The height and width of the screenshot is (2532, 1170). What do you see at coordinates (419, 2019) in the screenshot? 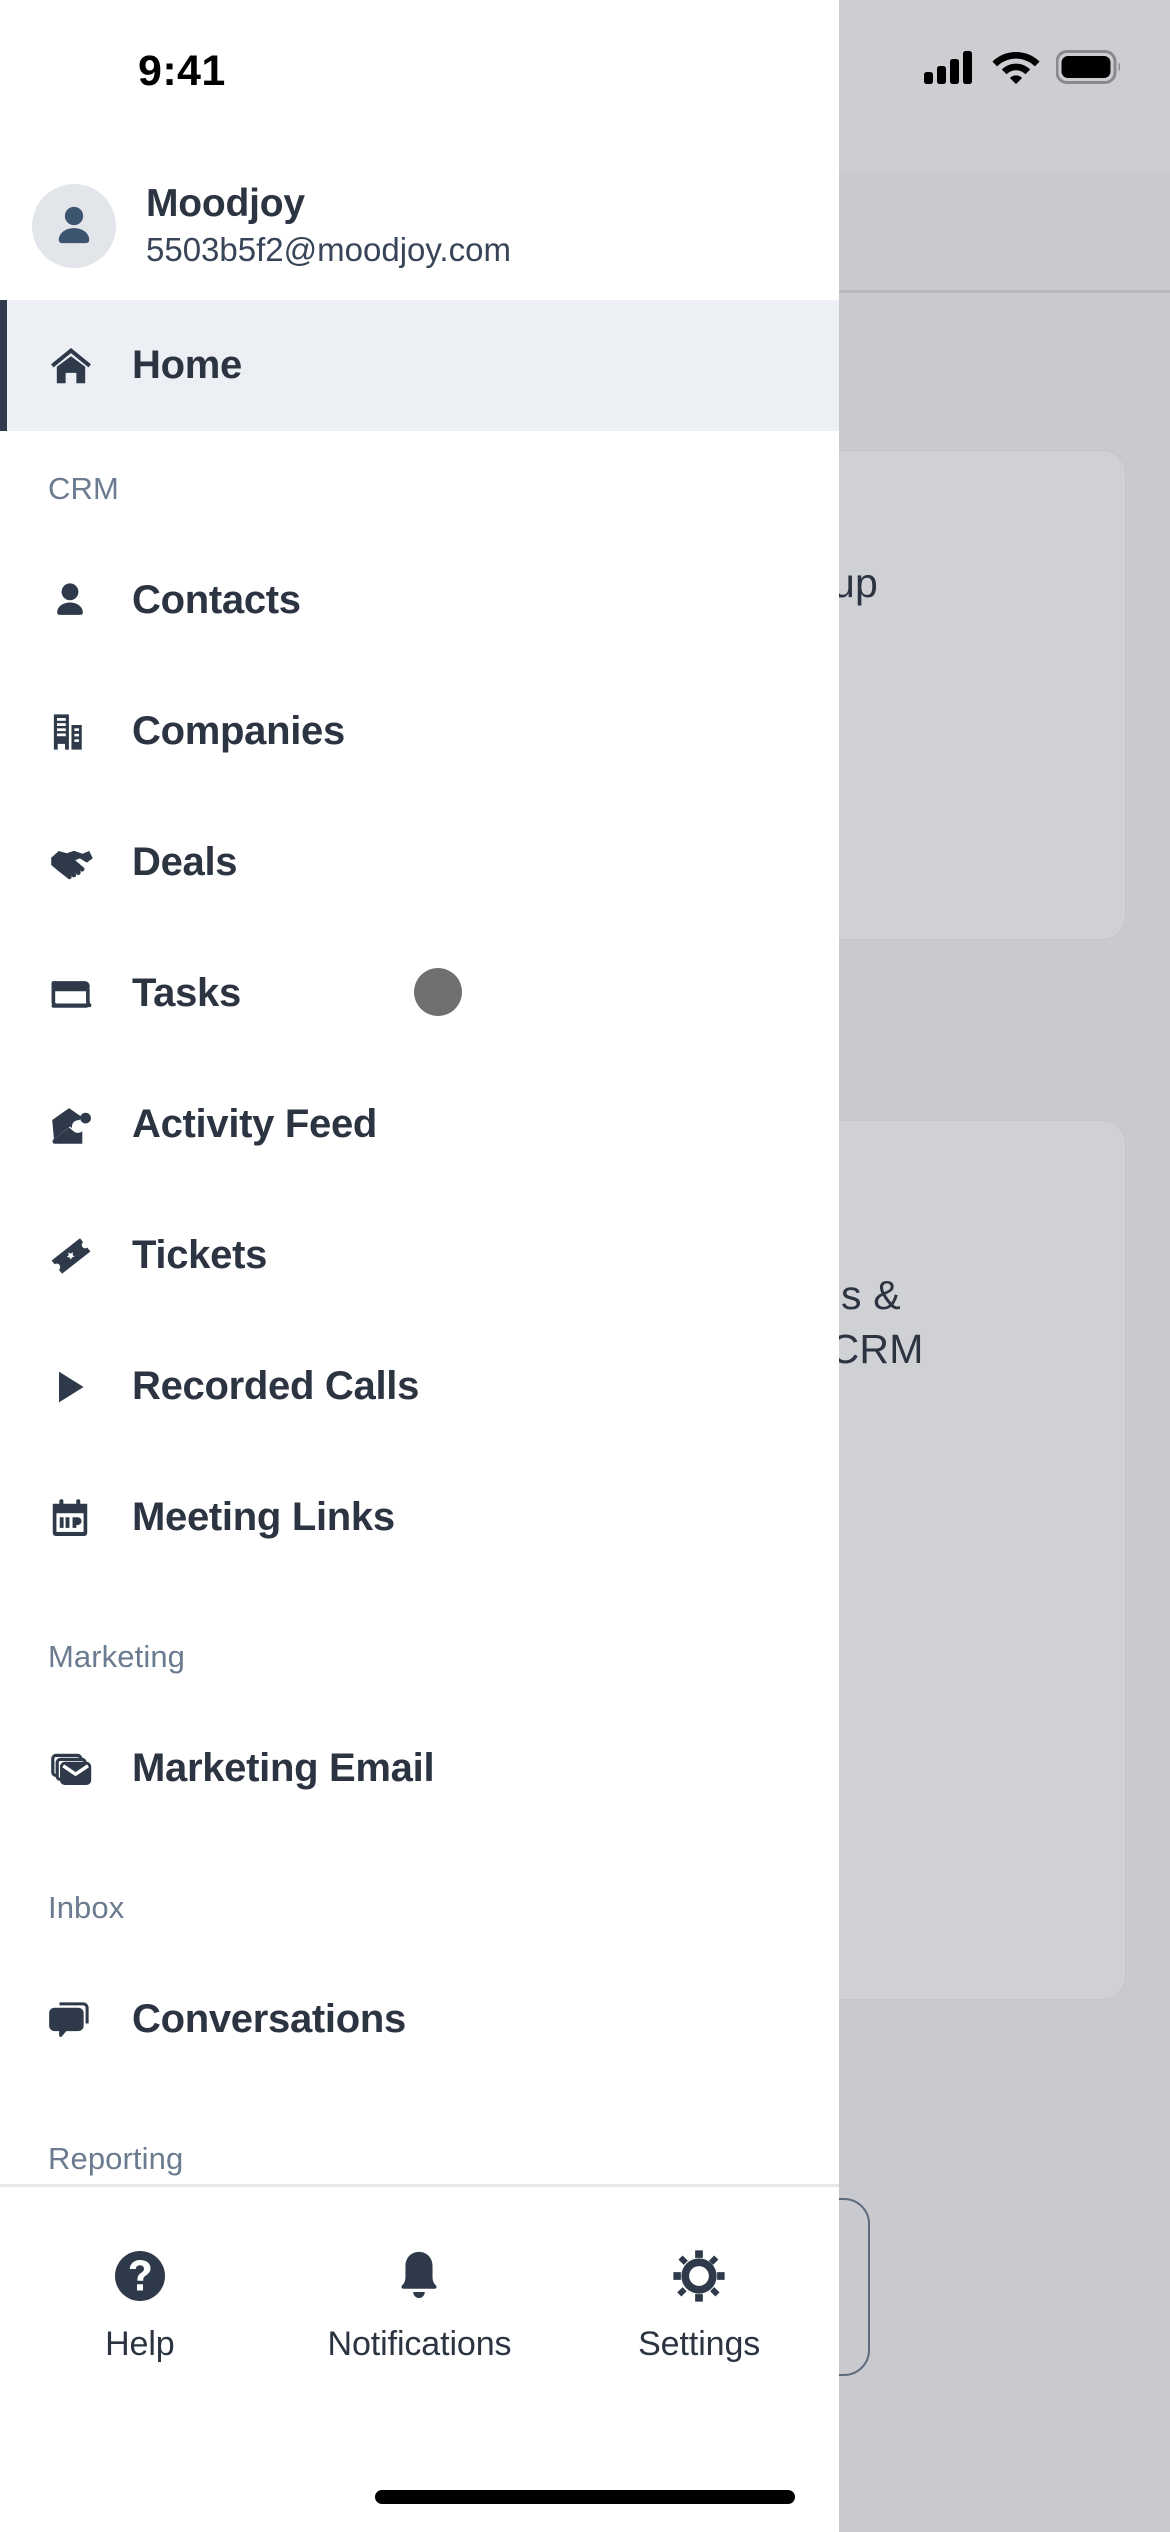
I see `sidebar-item-conversations: Conversations` at bounding box center [419, 2019].